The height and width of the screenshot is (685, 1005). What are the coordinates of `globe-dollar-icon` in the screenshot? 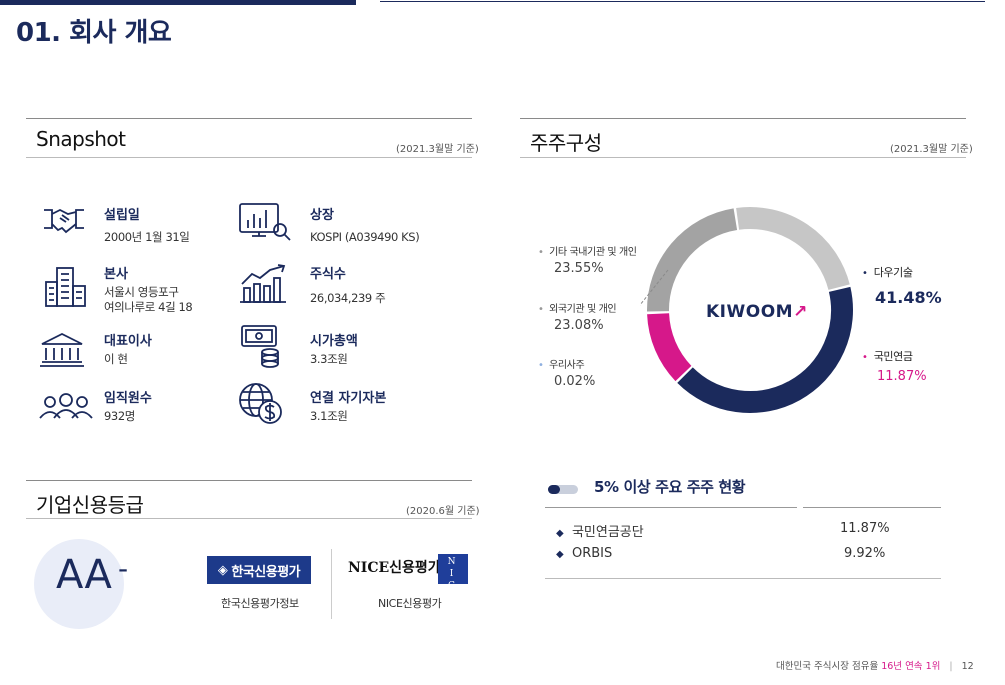 It's located at (260, 403).